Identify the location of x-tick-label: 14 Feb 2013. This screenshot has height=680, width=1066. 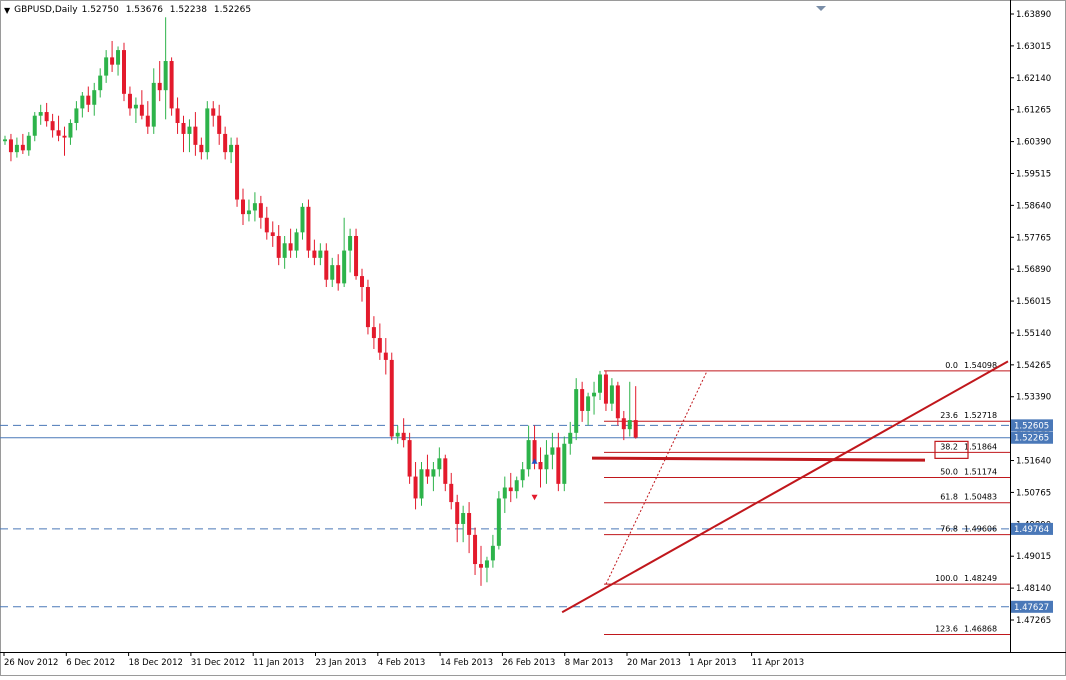
(466, 663).